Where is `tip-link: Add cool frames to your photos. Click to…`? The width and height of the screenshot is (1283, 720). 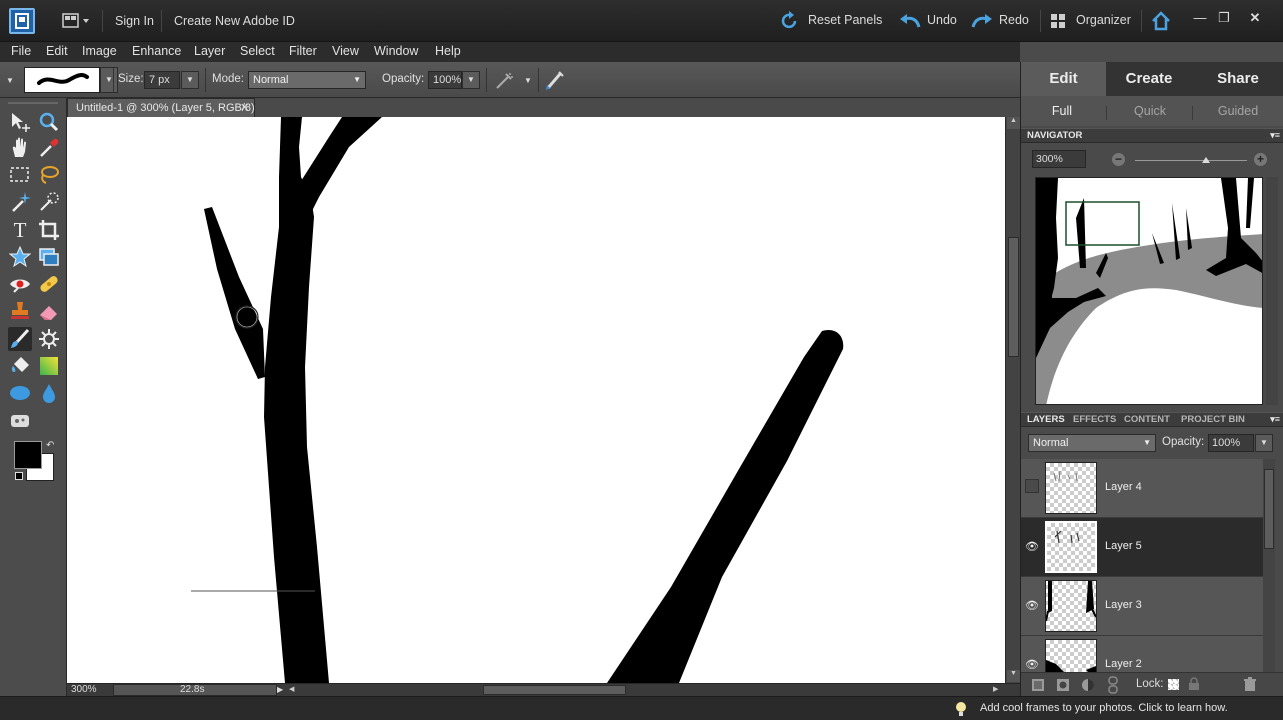
tip-link: Add cool frames to your photos. Click to… is located at coordinates (1104, 708).